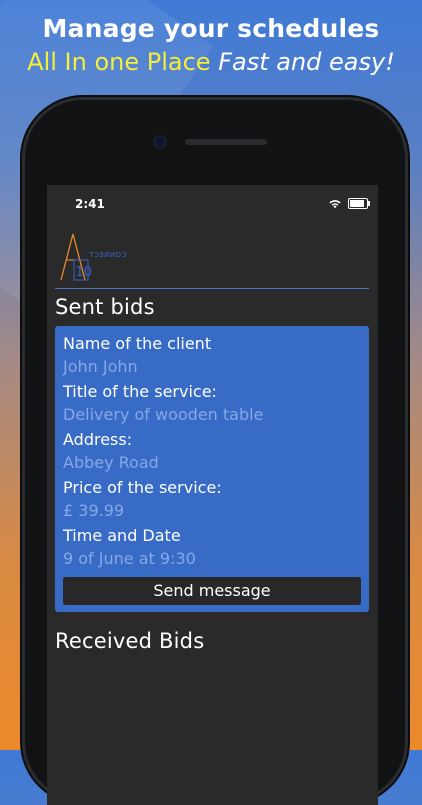 The image size is (422, 805). What do you see at coordinates (212, 591) in the screenshot?
I see `send-message-button: Send message` at bounding box center [212, 591].